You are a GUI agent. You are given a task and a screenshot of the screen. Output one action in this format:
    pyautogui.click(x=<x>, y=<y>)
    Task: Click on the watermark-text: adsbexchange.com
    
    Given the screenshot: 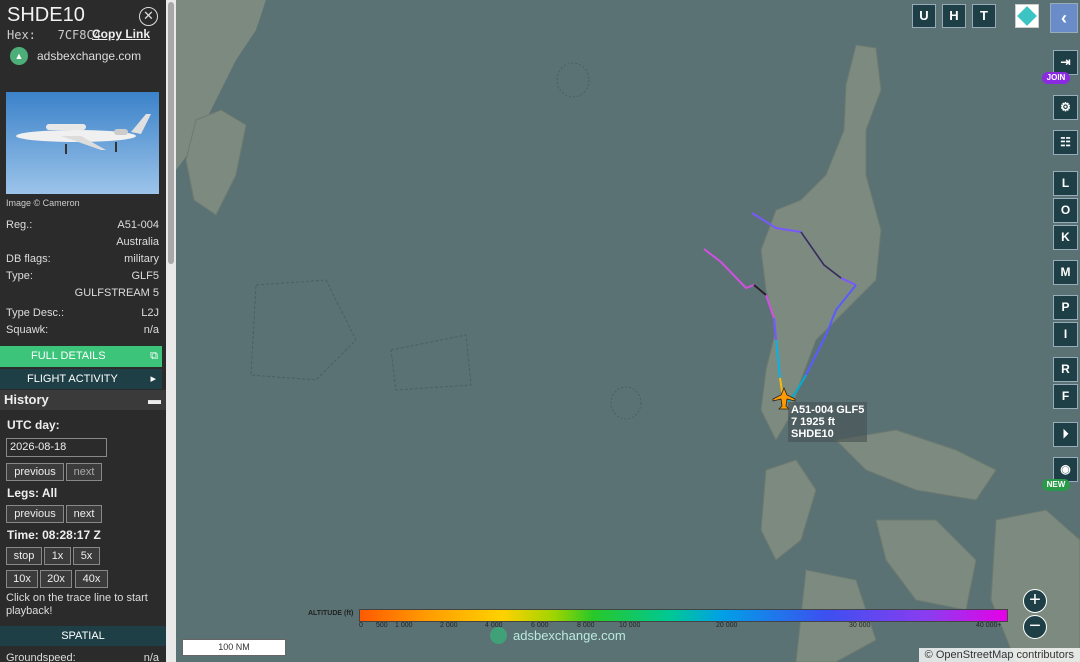 What is the action you would take?
    pyautogui.click(x=569, y=635)
    